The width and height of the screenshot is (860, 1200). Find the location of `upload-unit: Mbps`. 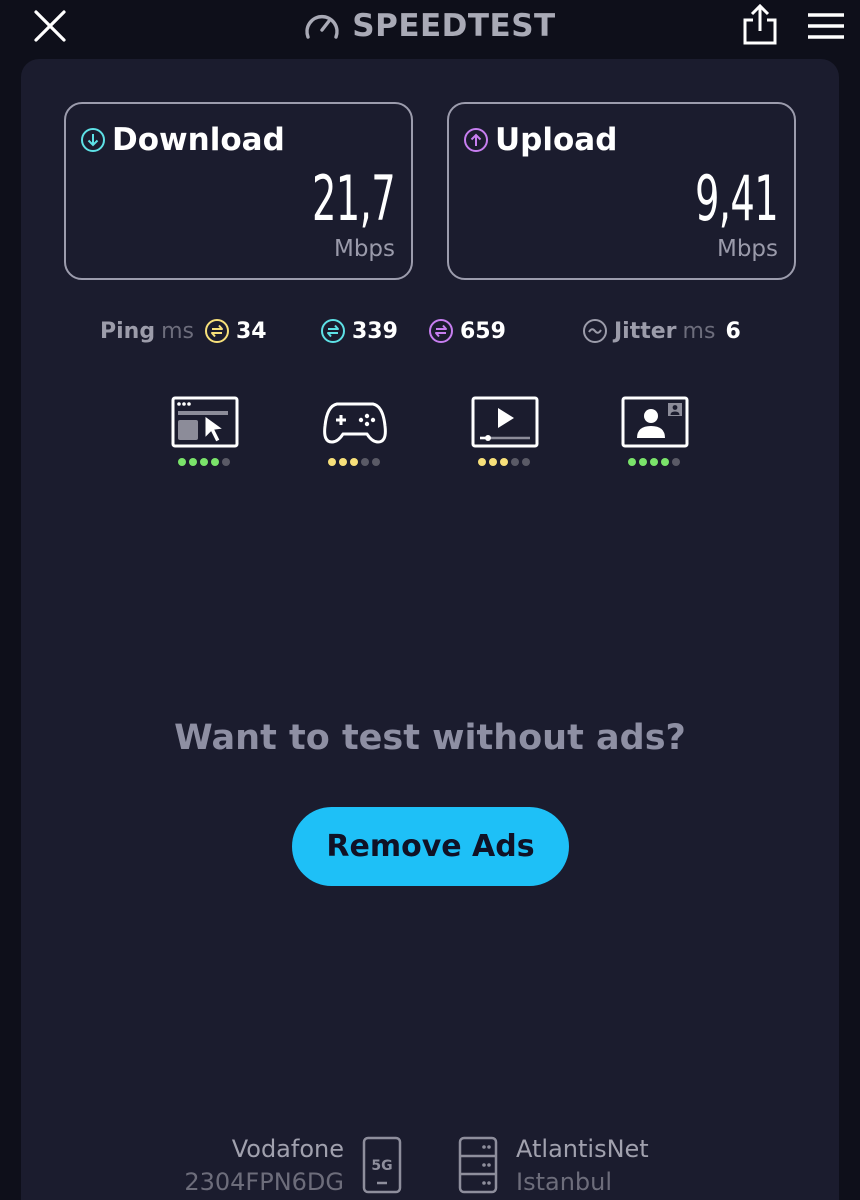

upload-unit: Mbps is located at coordinates (747, 249).